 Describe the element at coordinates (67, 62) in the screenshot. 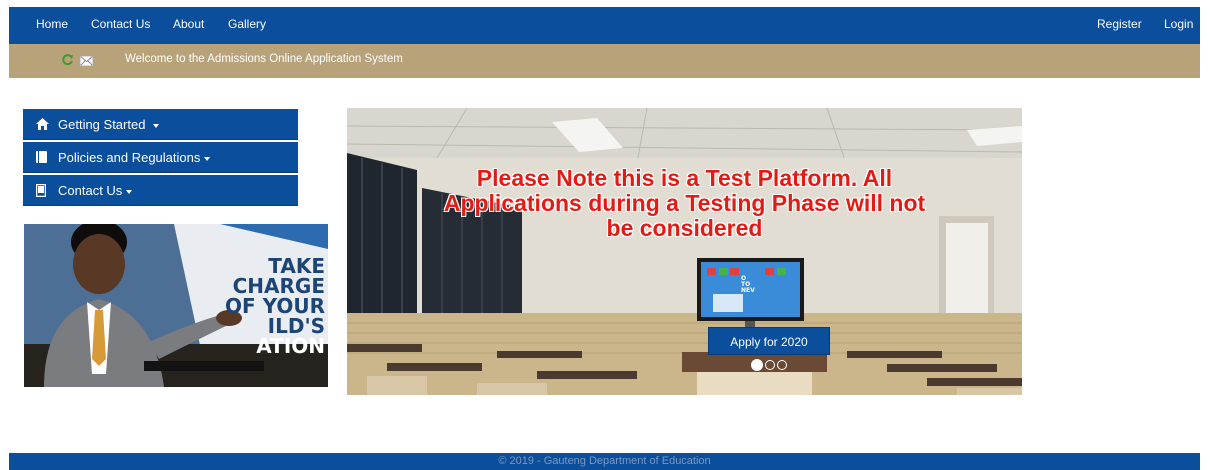

I see `refresh-icon` at that location.